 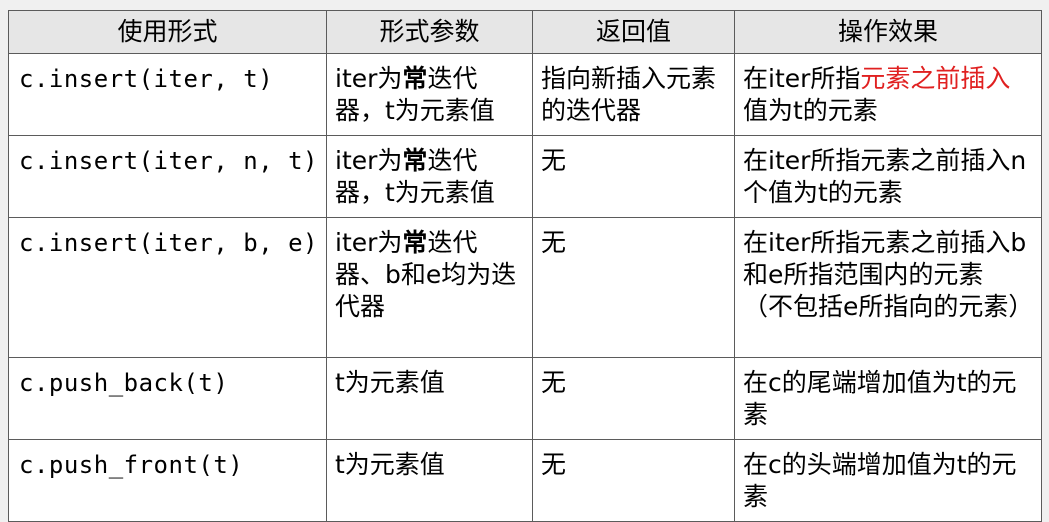 I want to click on header-usage: 使用形式, so click(x=167, y=32).